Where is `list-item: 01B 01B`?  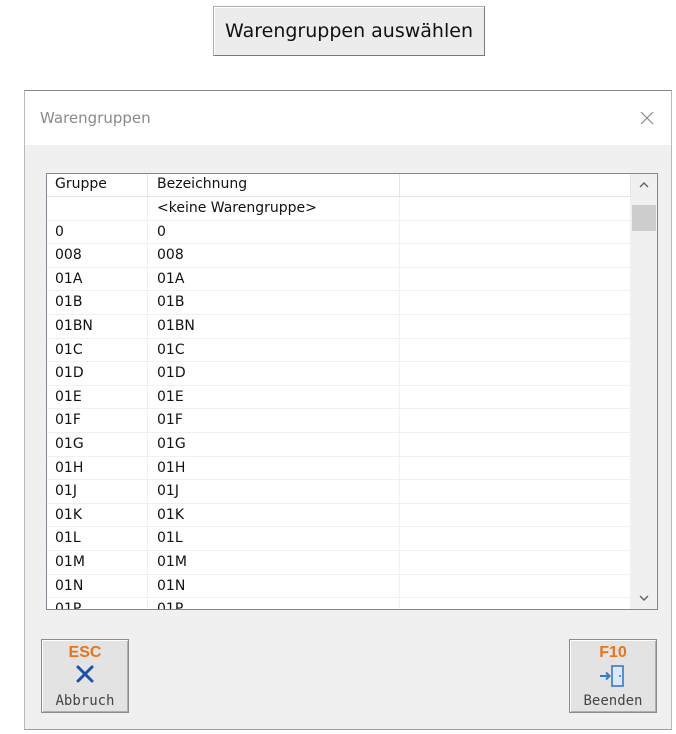
list-item: 01B 01B is located at coordinates (339, 303).